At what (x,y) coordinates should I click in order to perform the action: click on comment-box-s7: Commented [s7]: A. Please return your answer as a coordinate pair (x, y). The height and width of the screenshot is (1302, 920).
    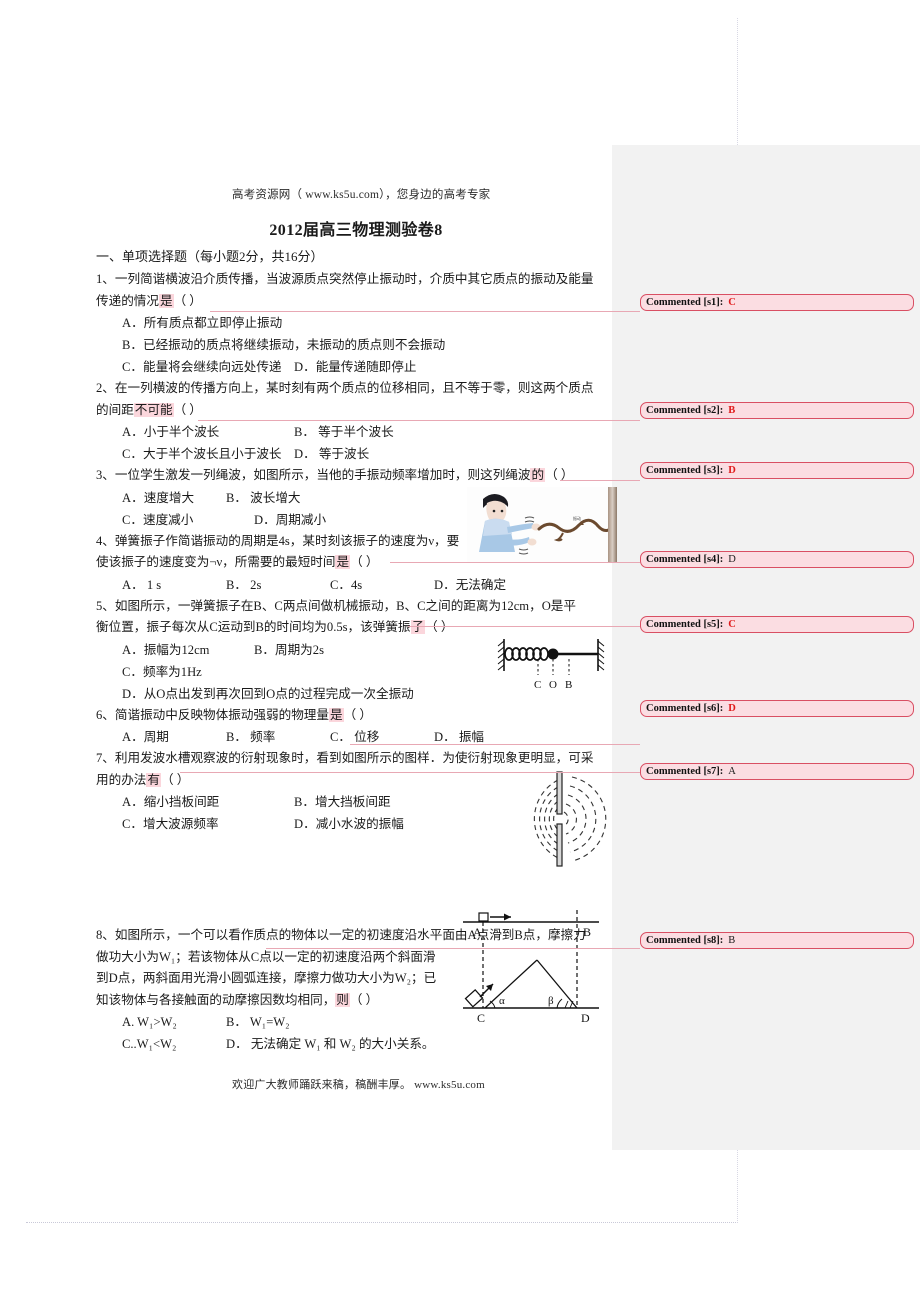
    Looking at the image, I should click on (777, 771).